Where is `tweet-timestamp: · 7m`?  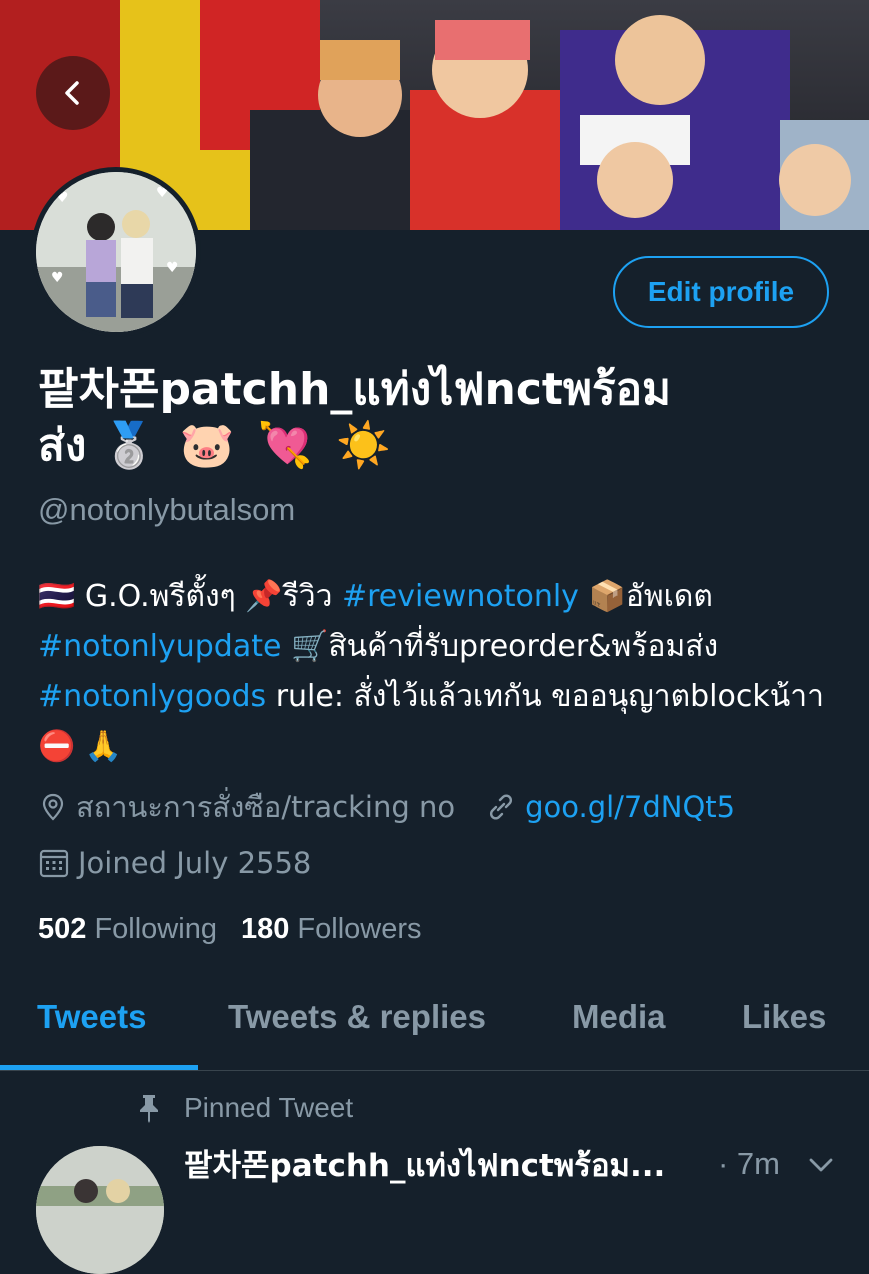 tweet-timestamp: · 7m is located at coordinates (749, 1163).